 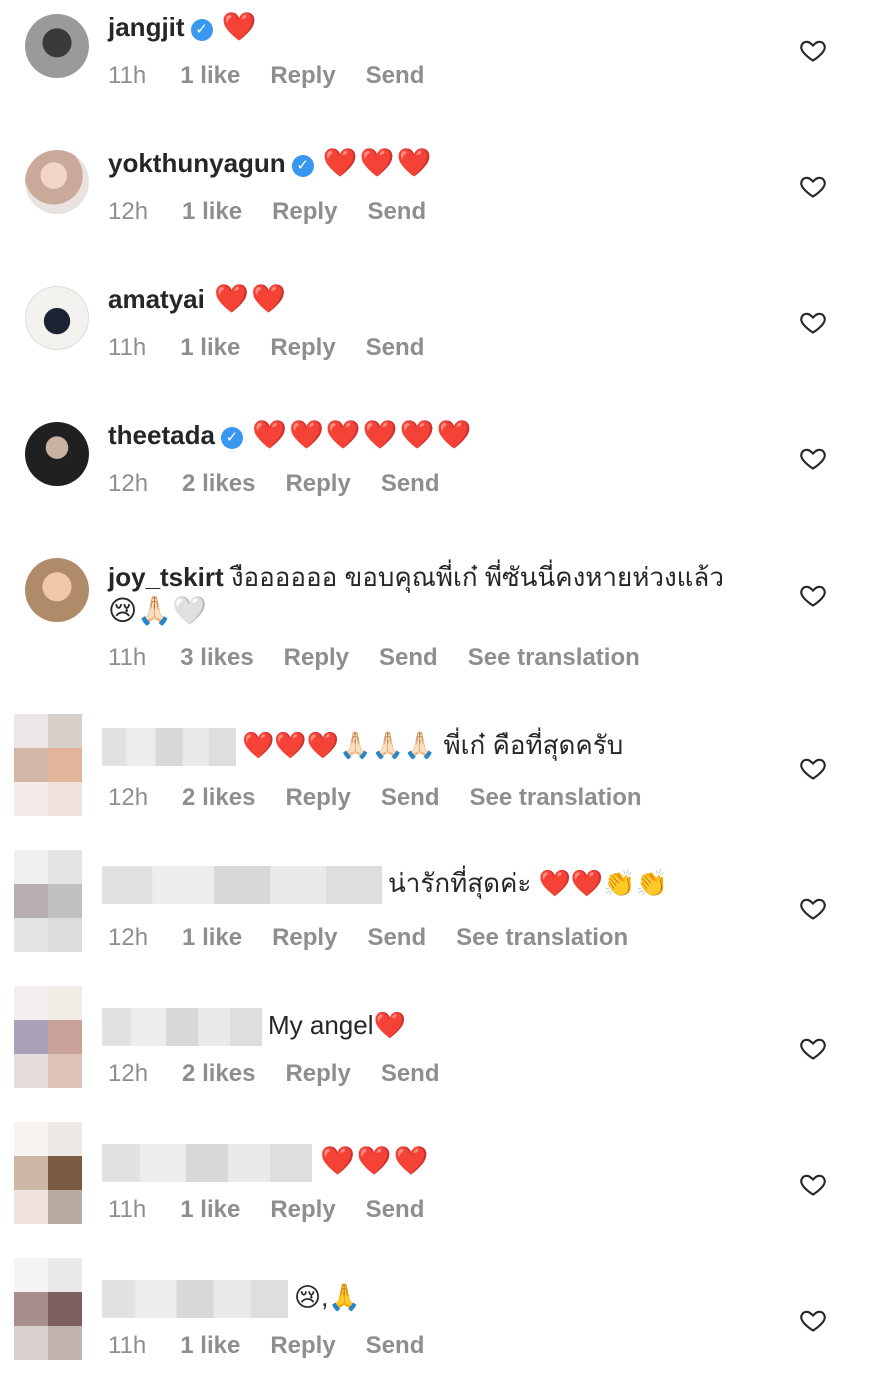 What do you see at coordinates (327, 1297) in the screenshot?
I see `comment-text: 😢,🙏` at bounding box center [327, 1297].